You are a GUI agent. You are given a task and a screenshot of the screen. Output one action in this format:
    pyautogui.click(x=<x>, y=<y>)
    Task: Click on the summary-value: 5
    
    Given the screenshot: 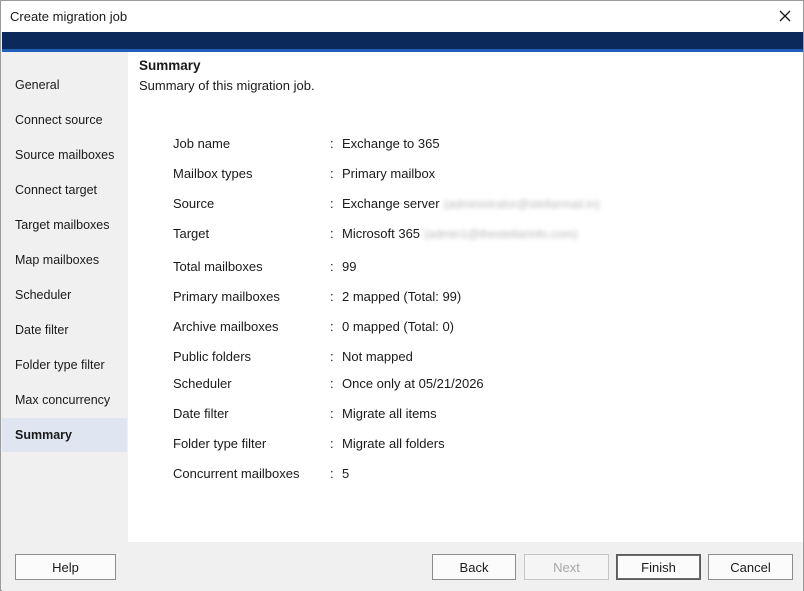 What is the action you would take?
    pyautogui.click(x=346, y=473)
    